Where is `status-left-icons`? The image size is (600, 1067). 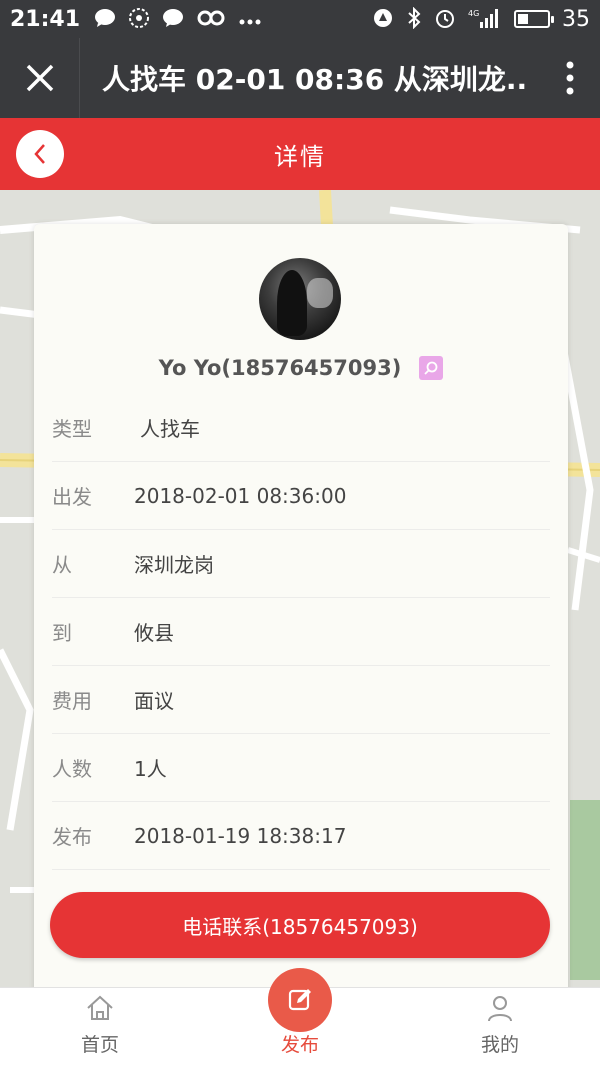 status-left-icons is located at coordinates (178, 19).